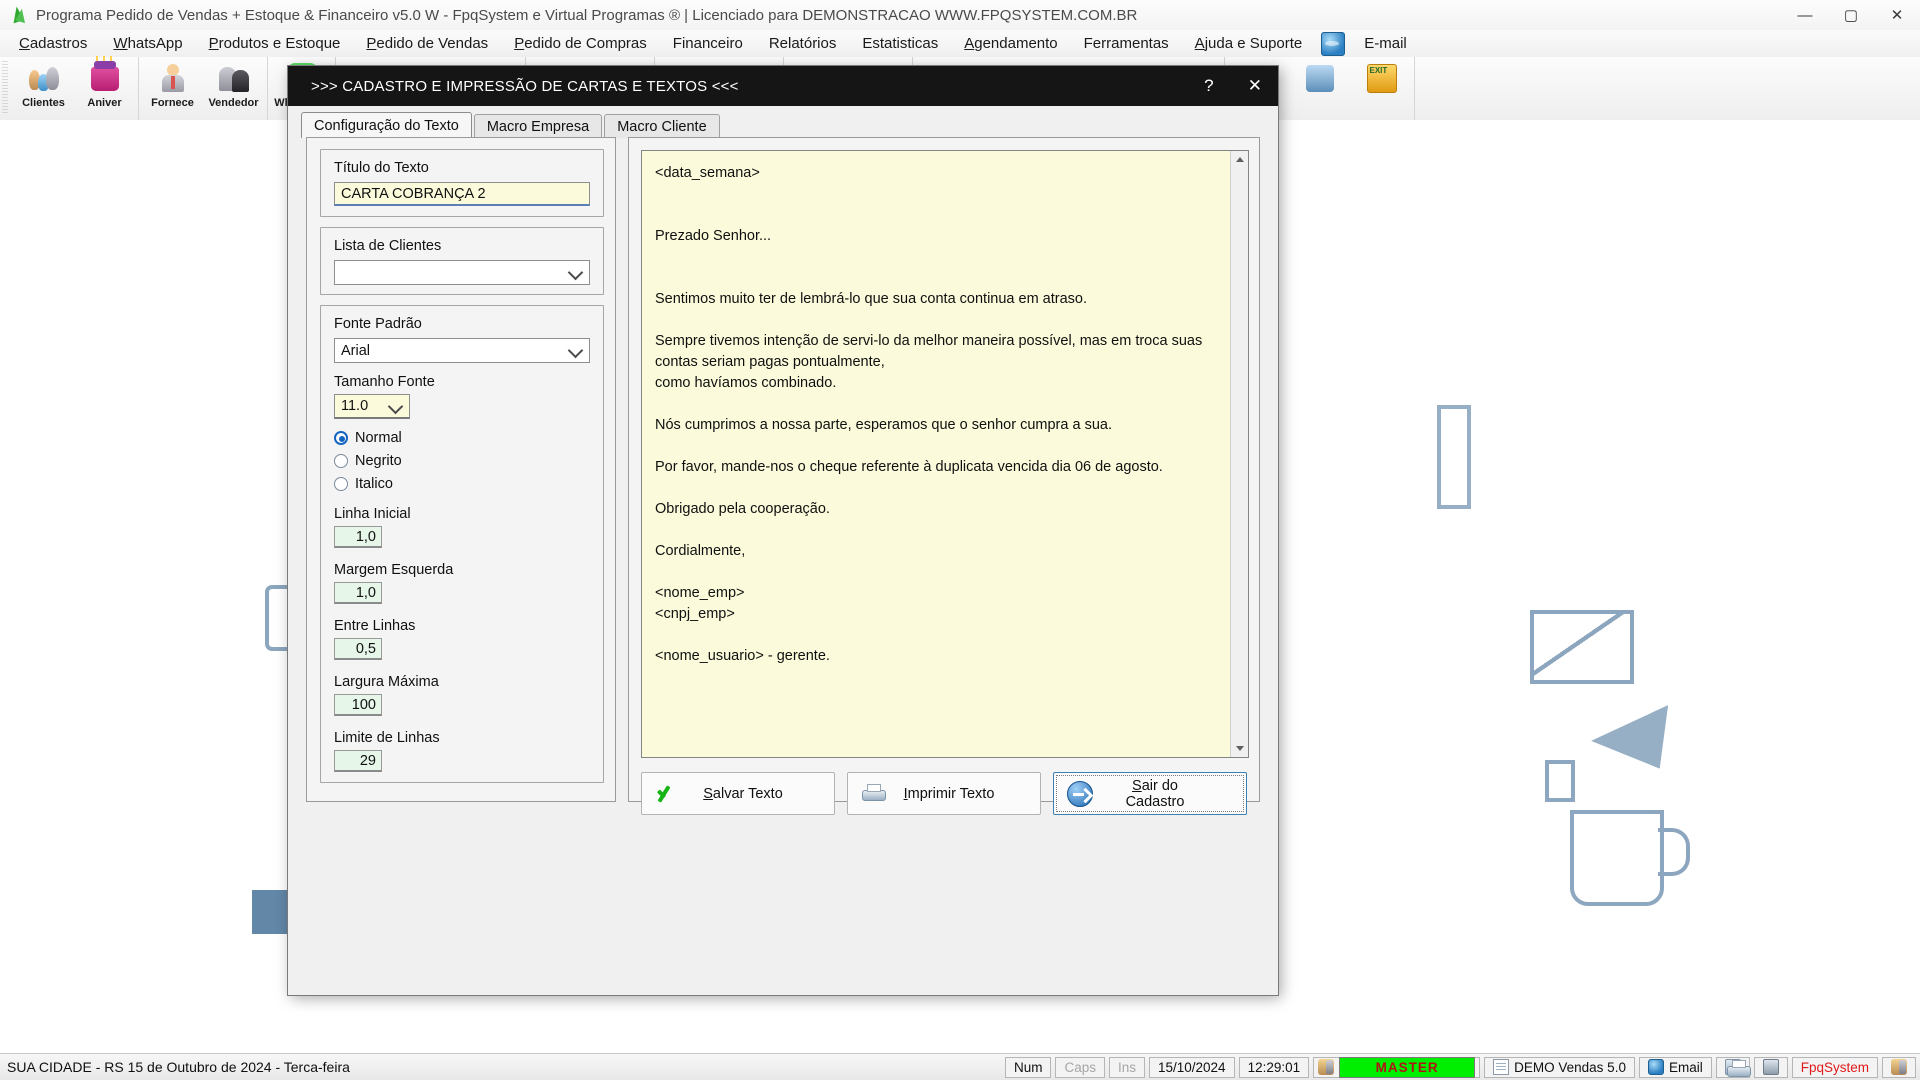 The width and height of the screenshot is (1920, 1081). What do you see at coordinates (1326, 1067) in the screenshot?
I see `user-icon` at bounding box center [1326, 1067].